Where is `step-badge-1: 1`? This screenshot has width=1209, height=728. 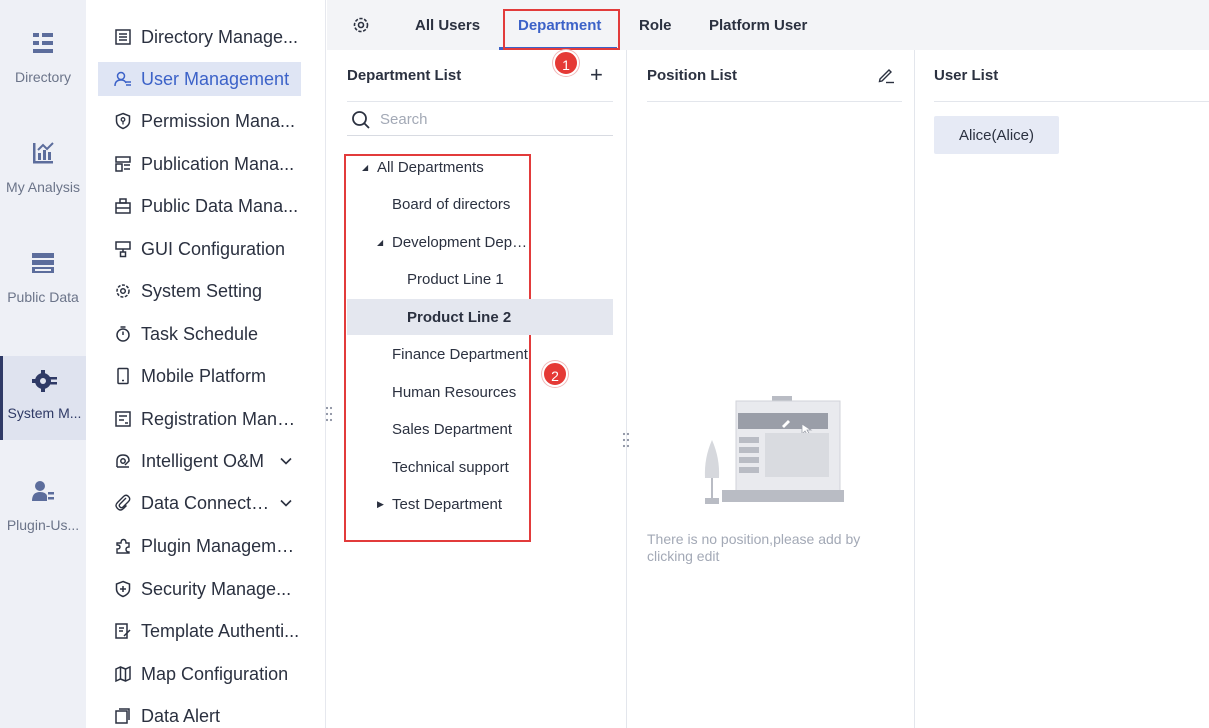
step-badge-1: 1 is located at coordinates (566, 63).